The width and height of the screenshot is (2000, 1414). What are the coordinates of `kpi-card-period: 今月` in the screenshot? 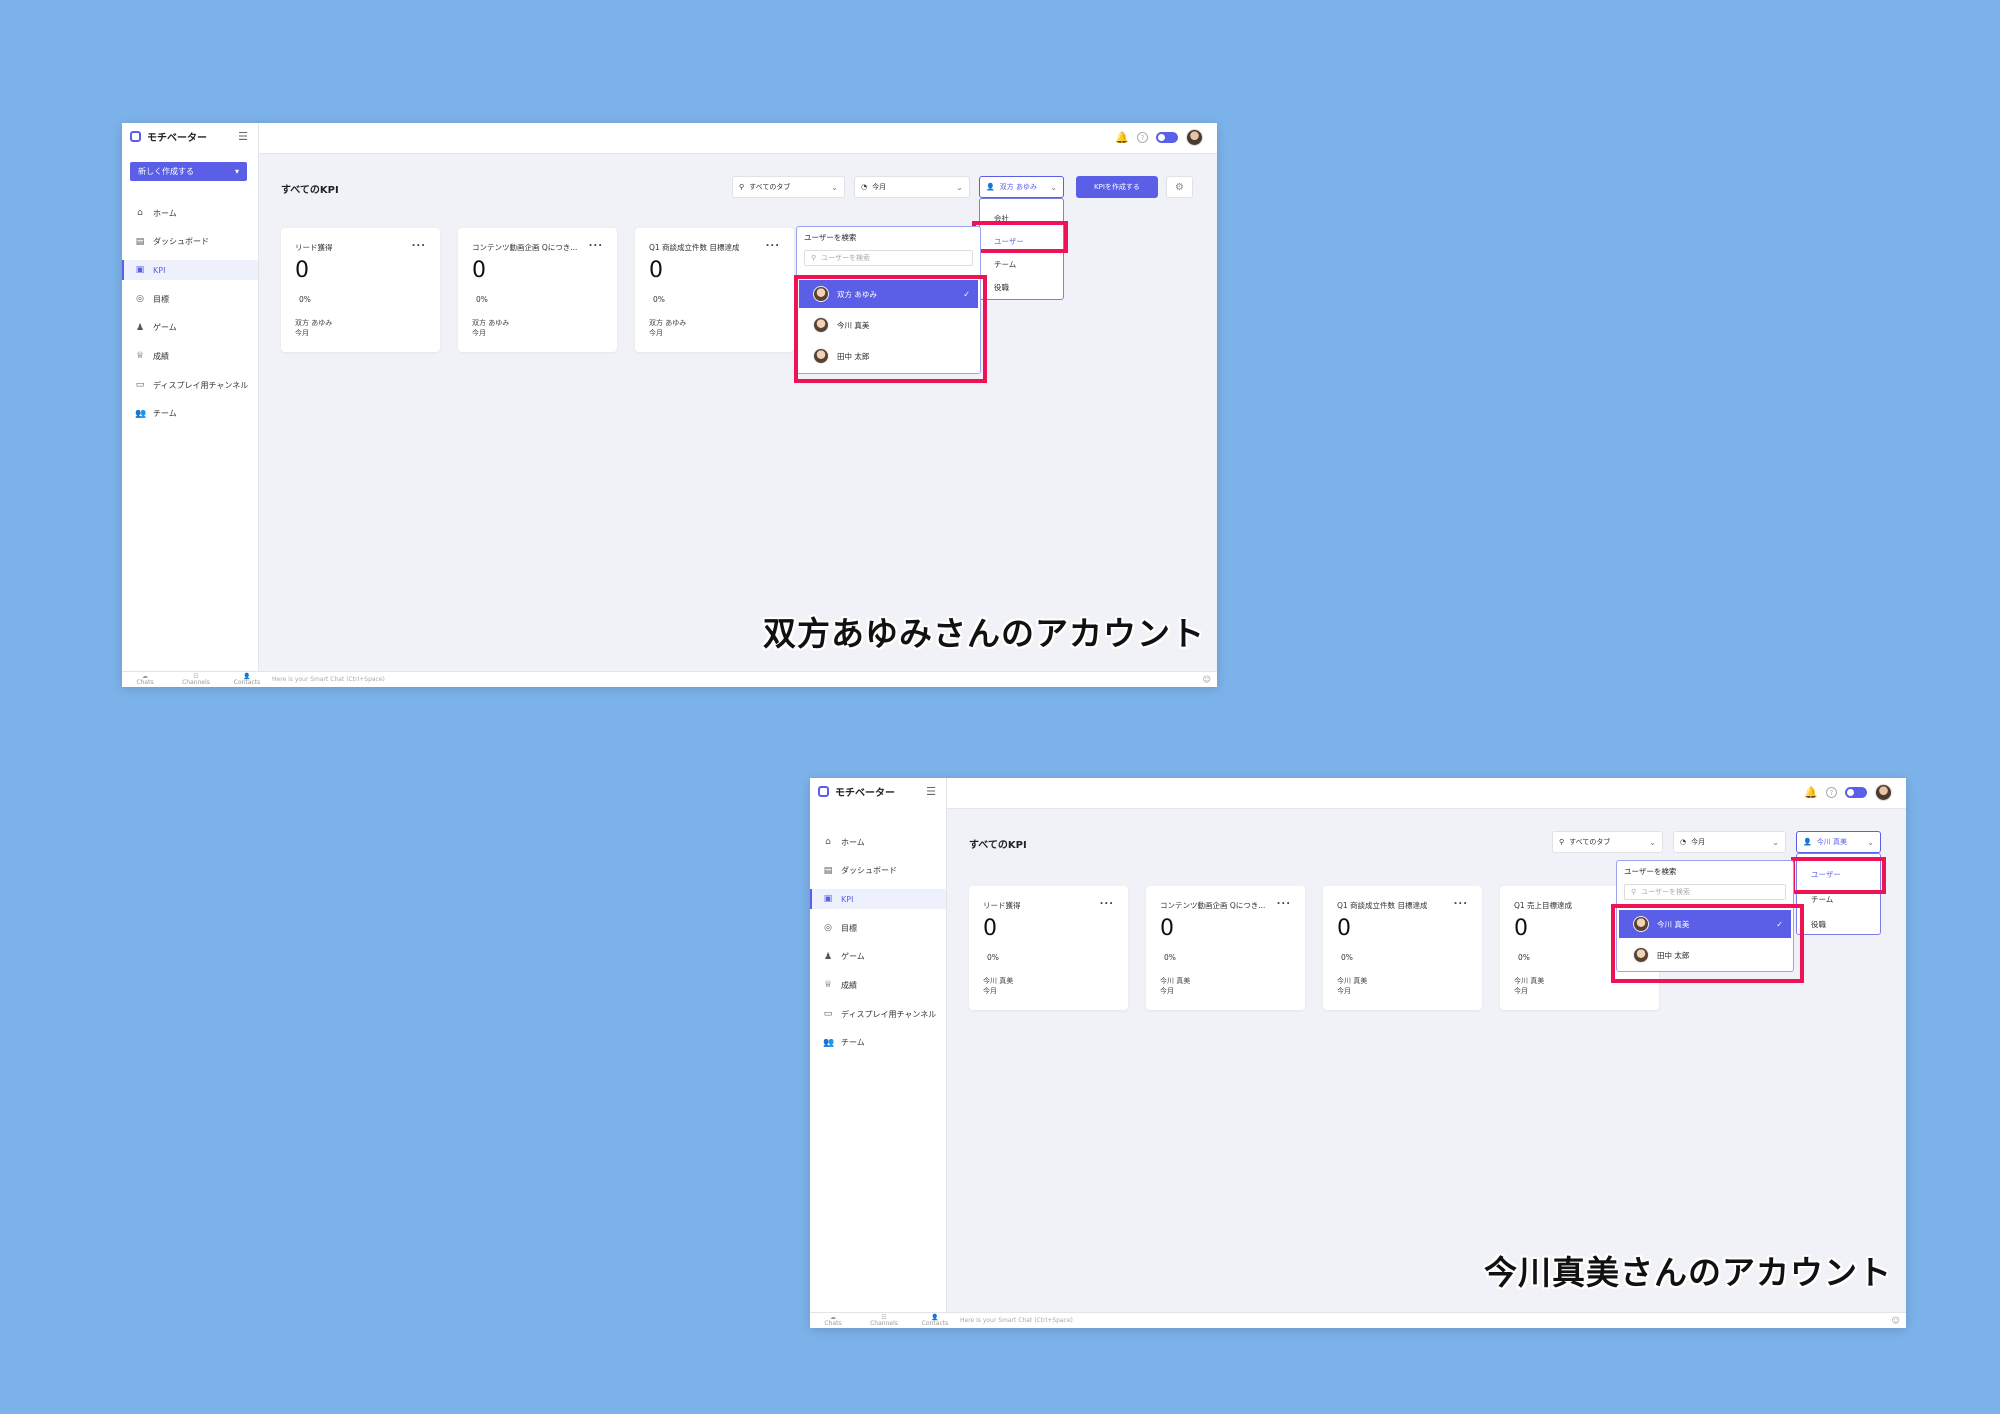 It's located at (656, 333).